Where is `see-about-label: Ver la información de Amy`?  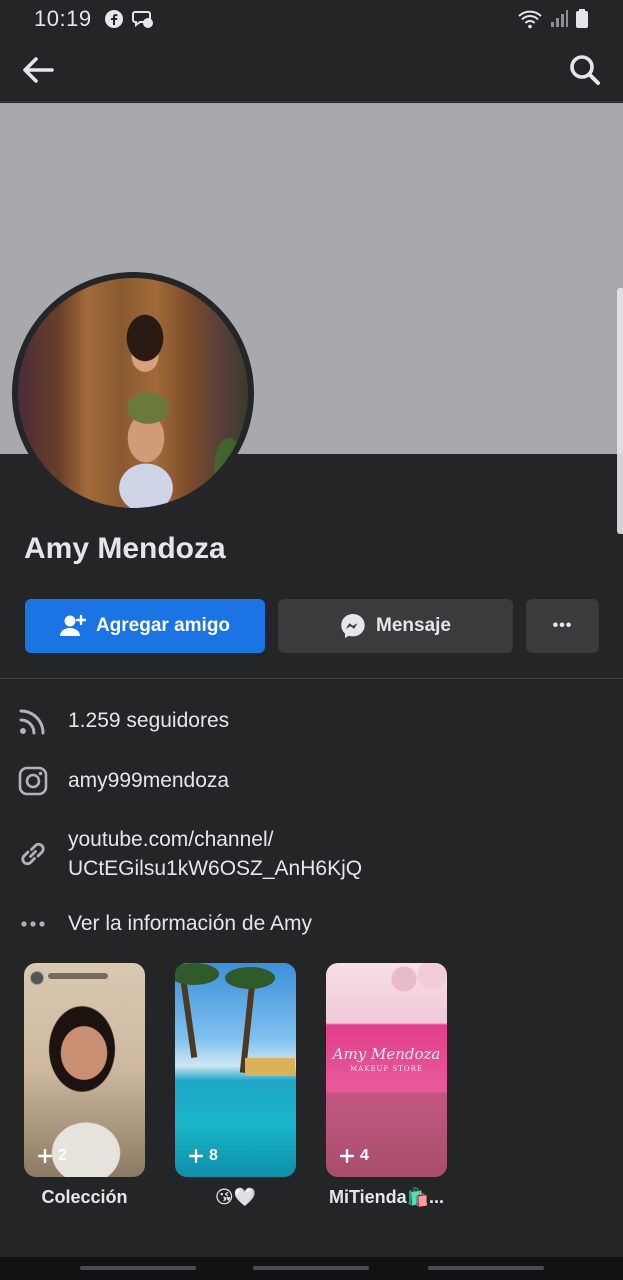 see-about-label: Ver la información de Amy is located at coordinates (190, 923).